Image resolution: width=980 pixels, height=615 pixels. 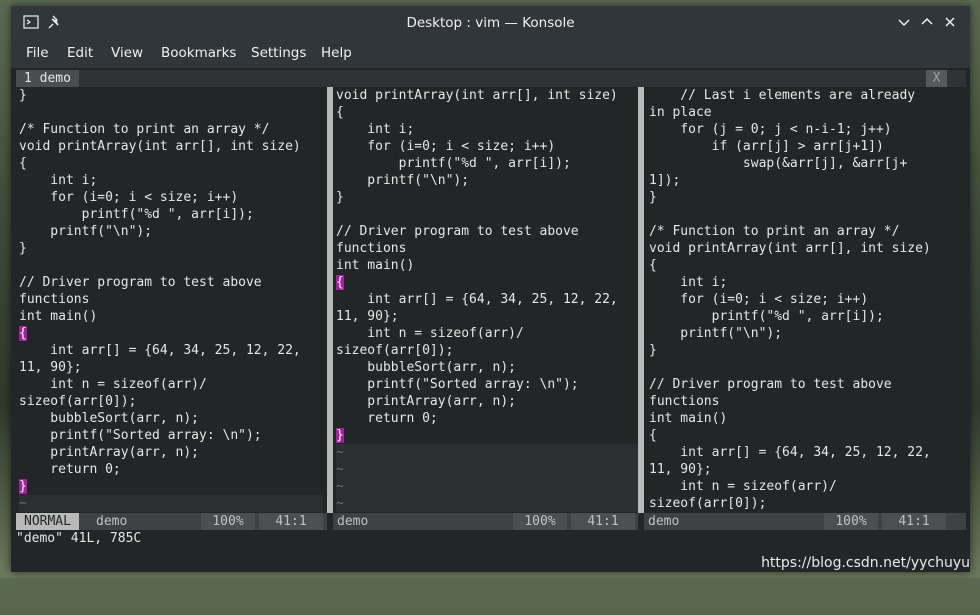 I want to click on statusline-middle: demo 100% 41:1, so click(x=485, y=521).